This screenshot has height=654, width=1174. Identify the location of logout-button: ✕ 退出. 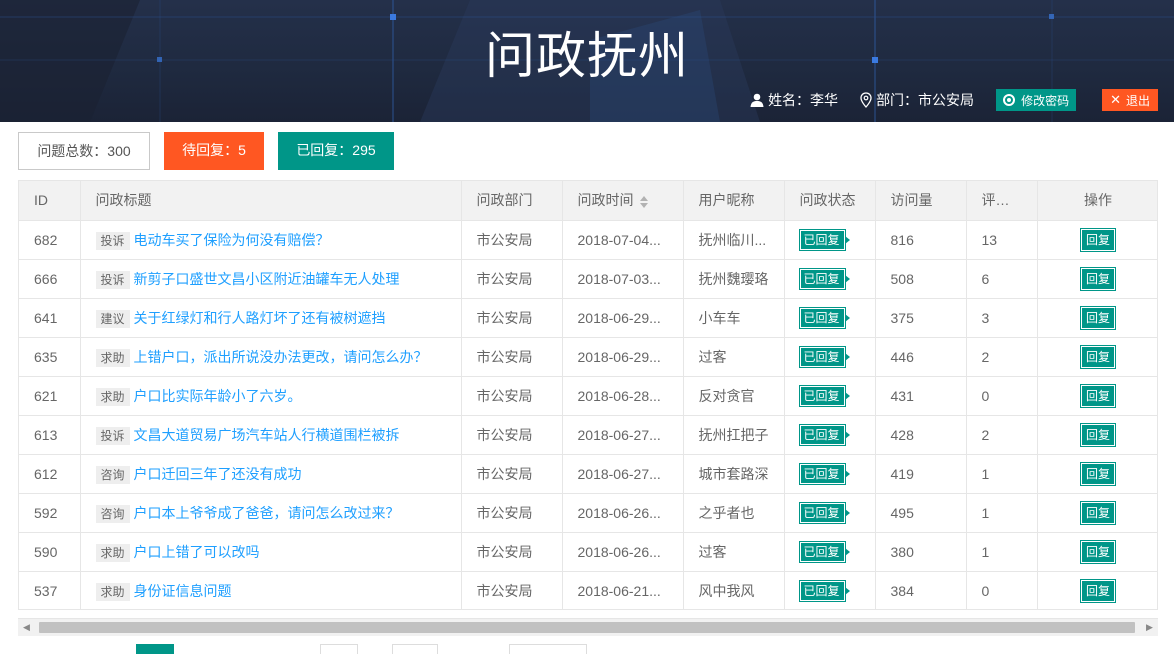
(1130, 100).